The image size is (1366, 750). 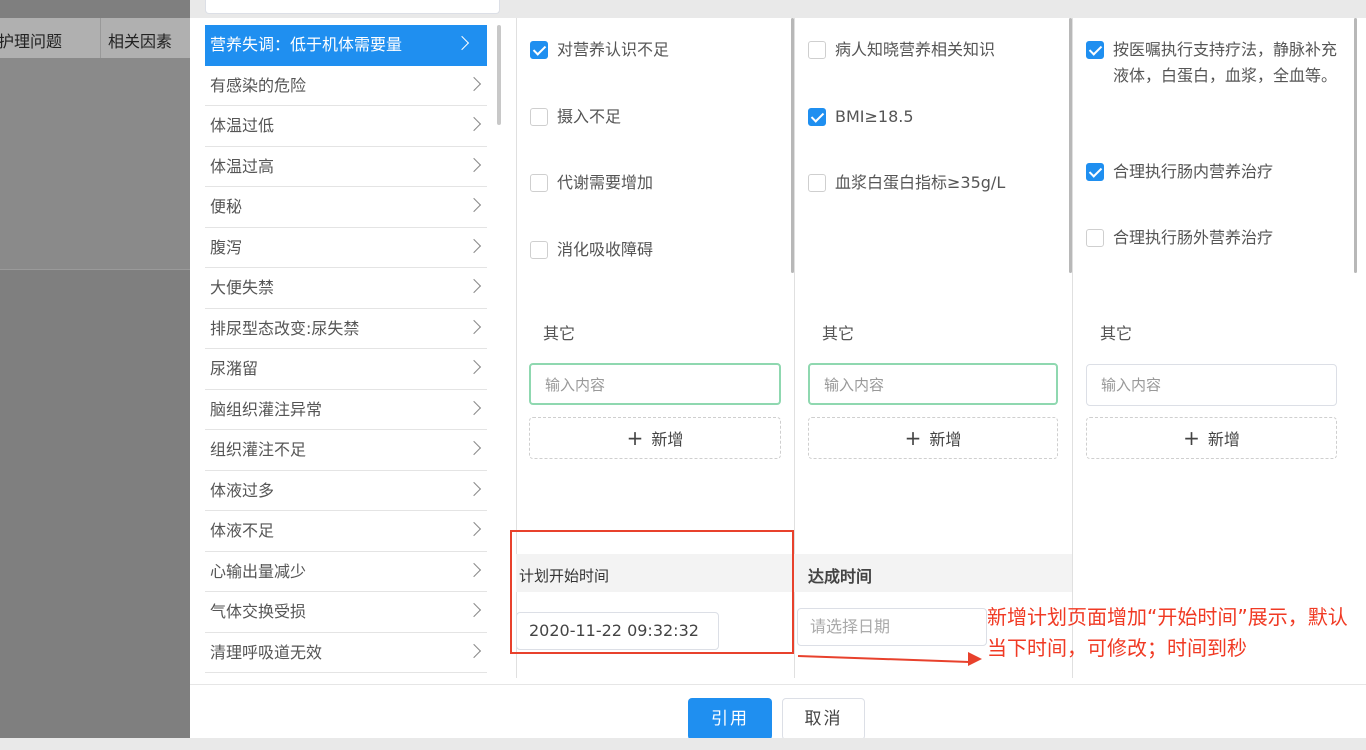 I want to click on factor-checkbox: 代谢需要增加, so click(x=657, y=183).